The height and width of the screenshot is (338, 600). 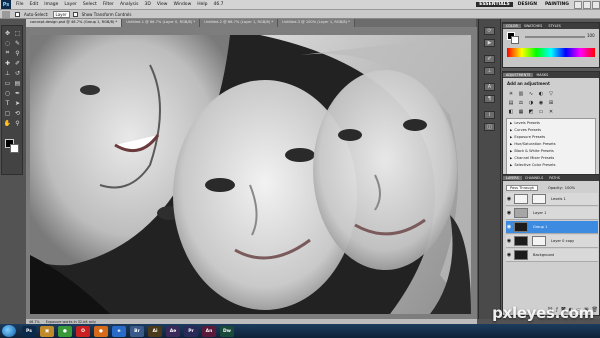 What do you see at coordinates (489, 59) in the screenshot?
I see `brushes-icon: ✐` at bounding box center [489, 59].